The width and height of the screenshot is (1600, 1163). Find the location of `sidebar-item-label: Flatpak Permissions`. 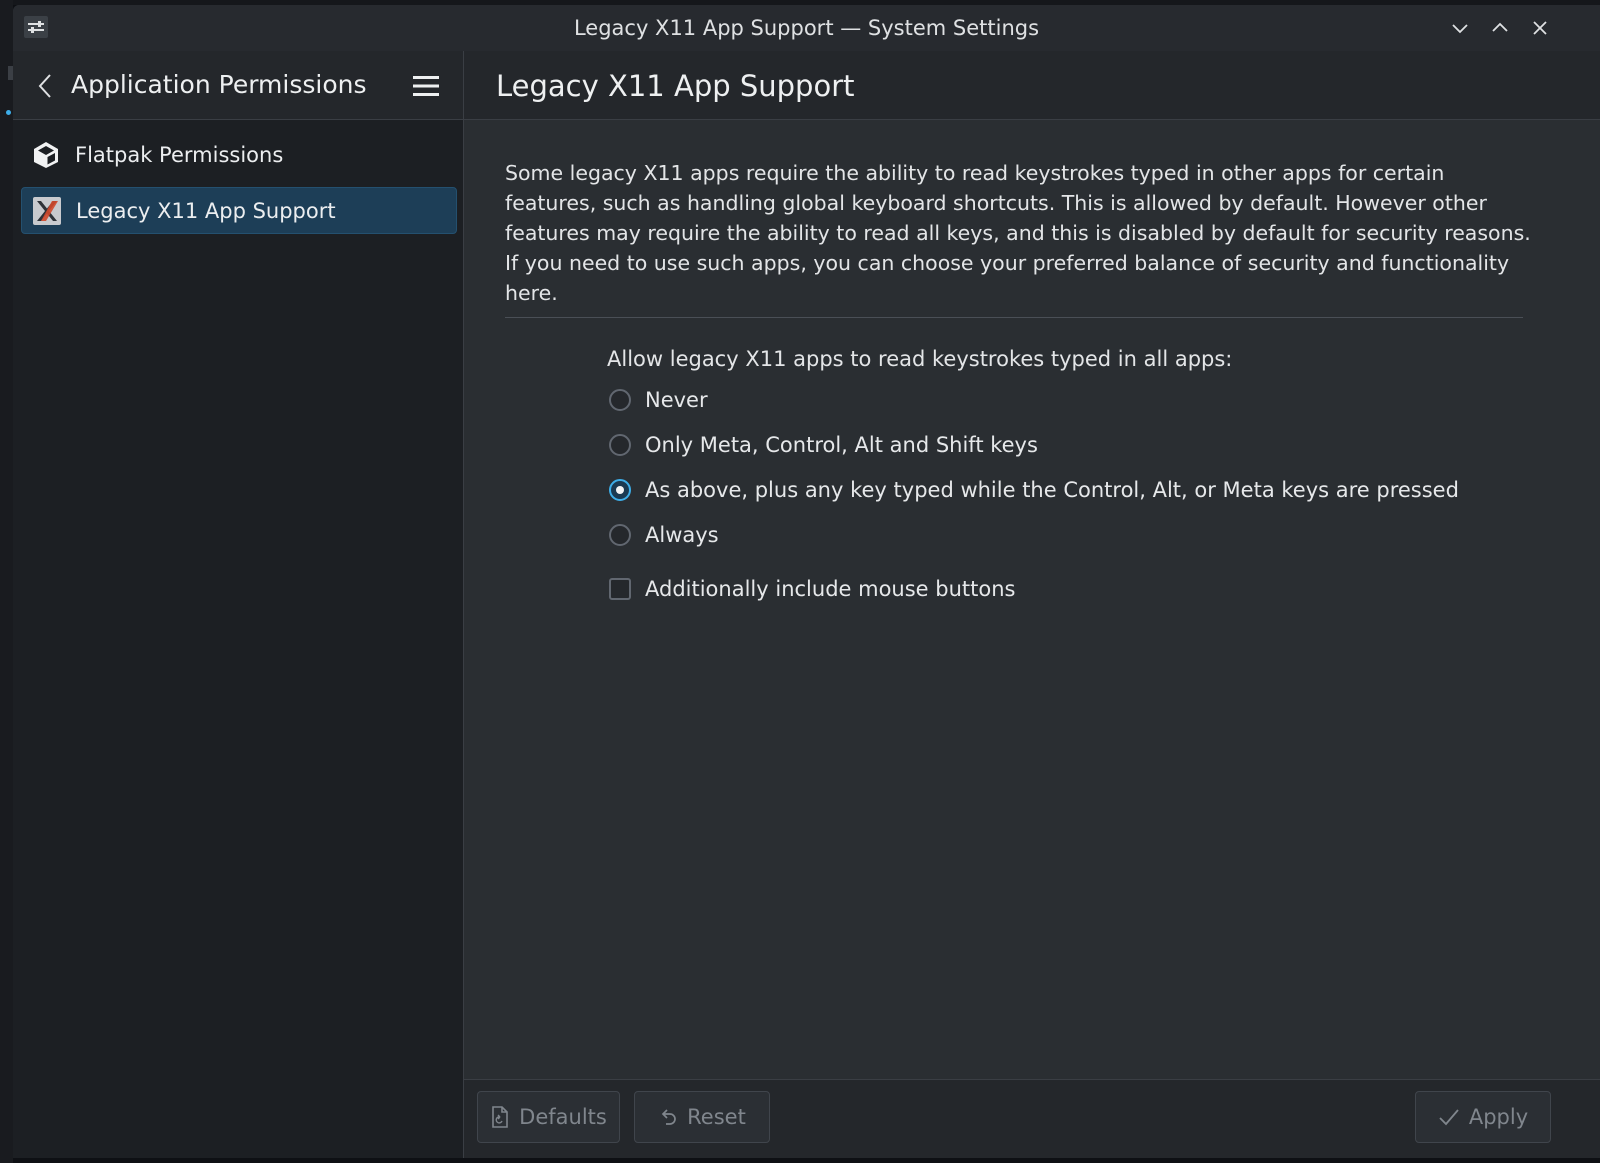

sidebar-item-label: Flatpak Permissions is located at coordinates (179, 154).